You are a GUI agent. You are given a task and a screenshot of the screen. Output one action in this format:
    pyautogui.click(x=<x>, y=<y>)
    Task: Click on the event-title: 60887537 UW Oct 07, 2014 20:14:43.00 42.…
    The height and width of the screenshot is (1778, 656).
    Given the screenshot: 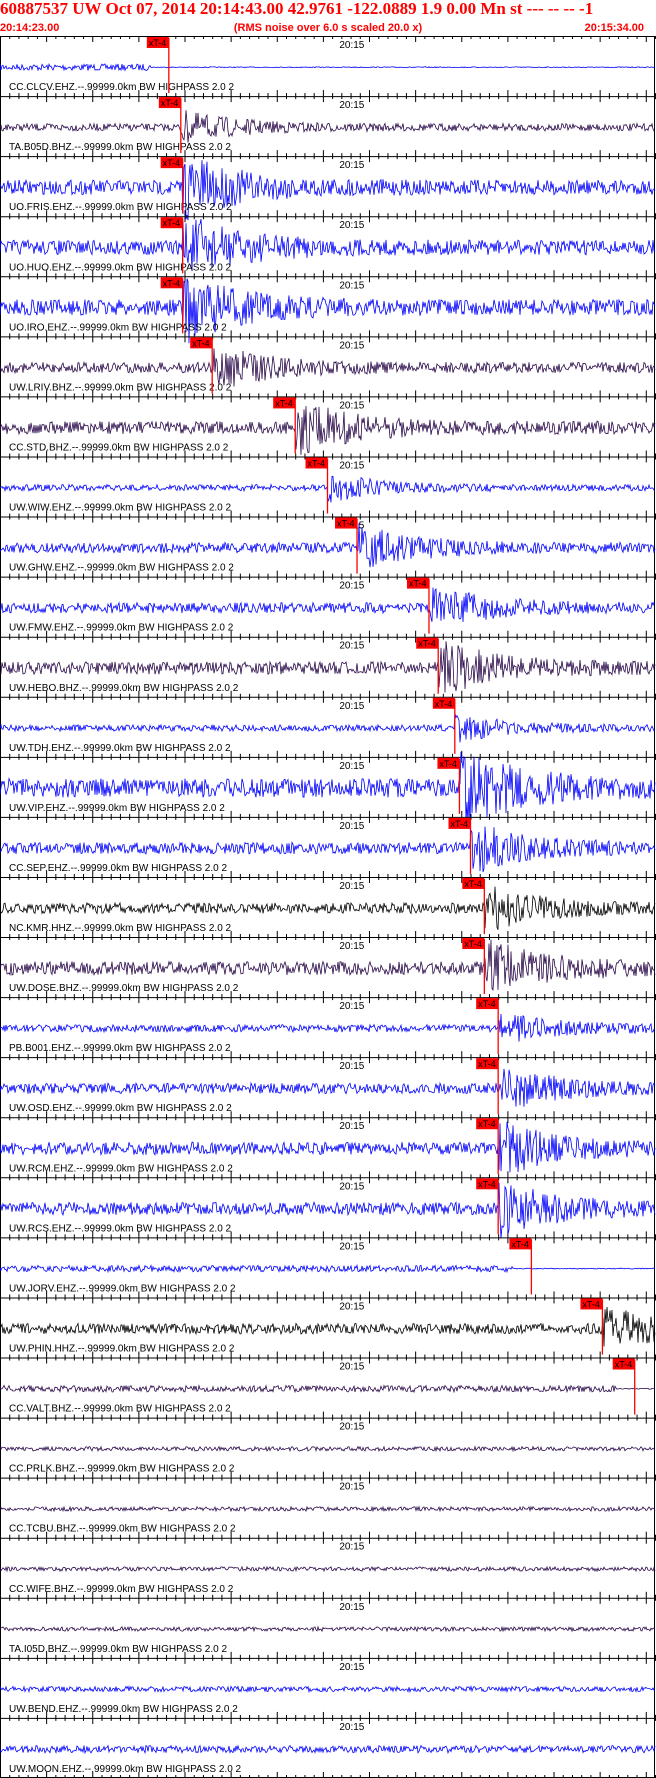 What is the action you would take?
    pyautogui.click(x=297, y=9)
    